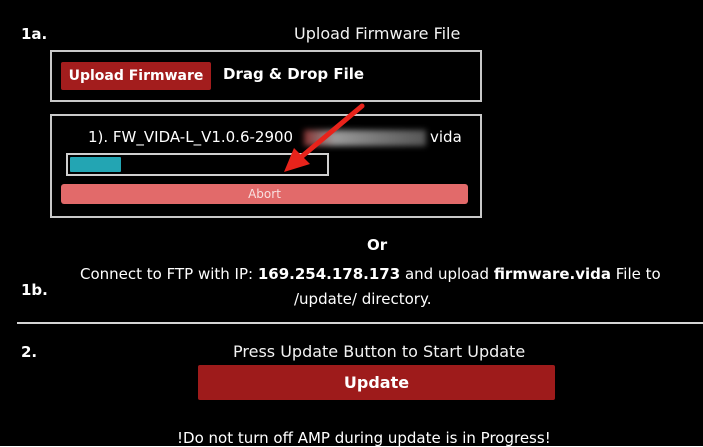 The image size is (703, 447). What do you see at coordinates (329, 274) in the screenshot?
I see `ftp-ip-address: 169.254.178.173` at bounding box center [329, 274].